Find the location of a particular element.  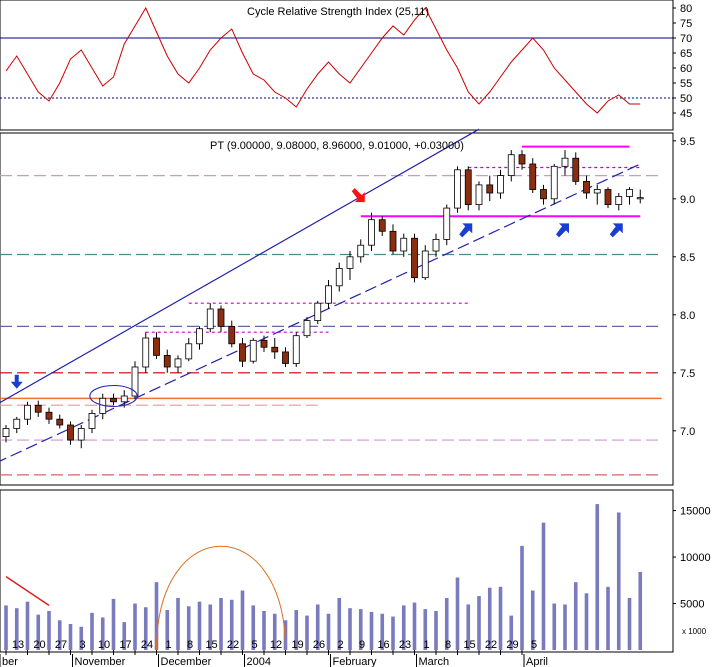

indicator-tick-label: 65 is located at coordinates (686, 54).